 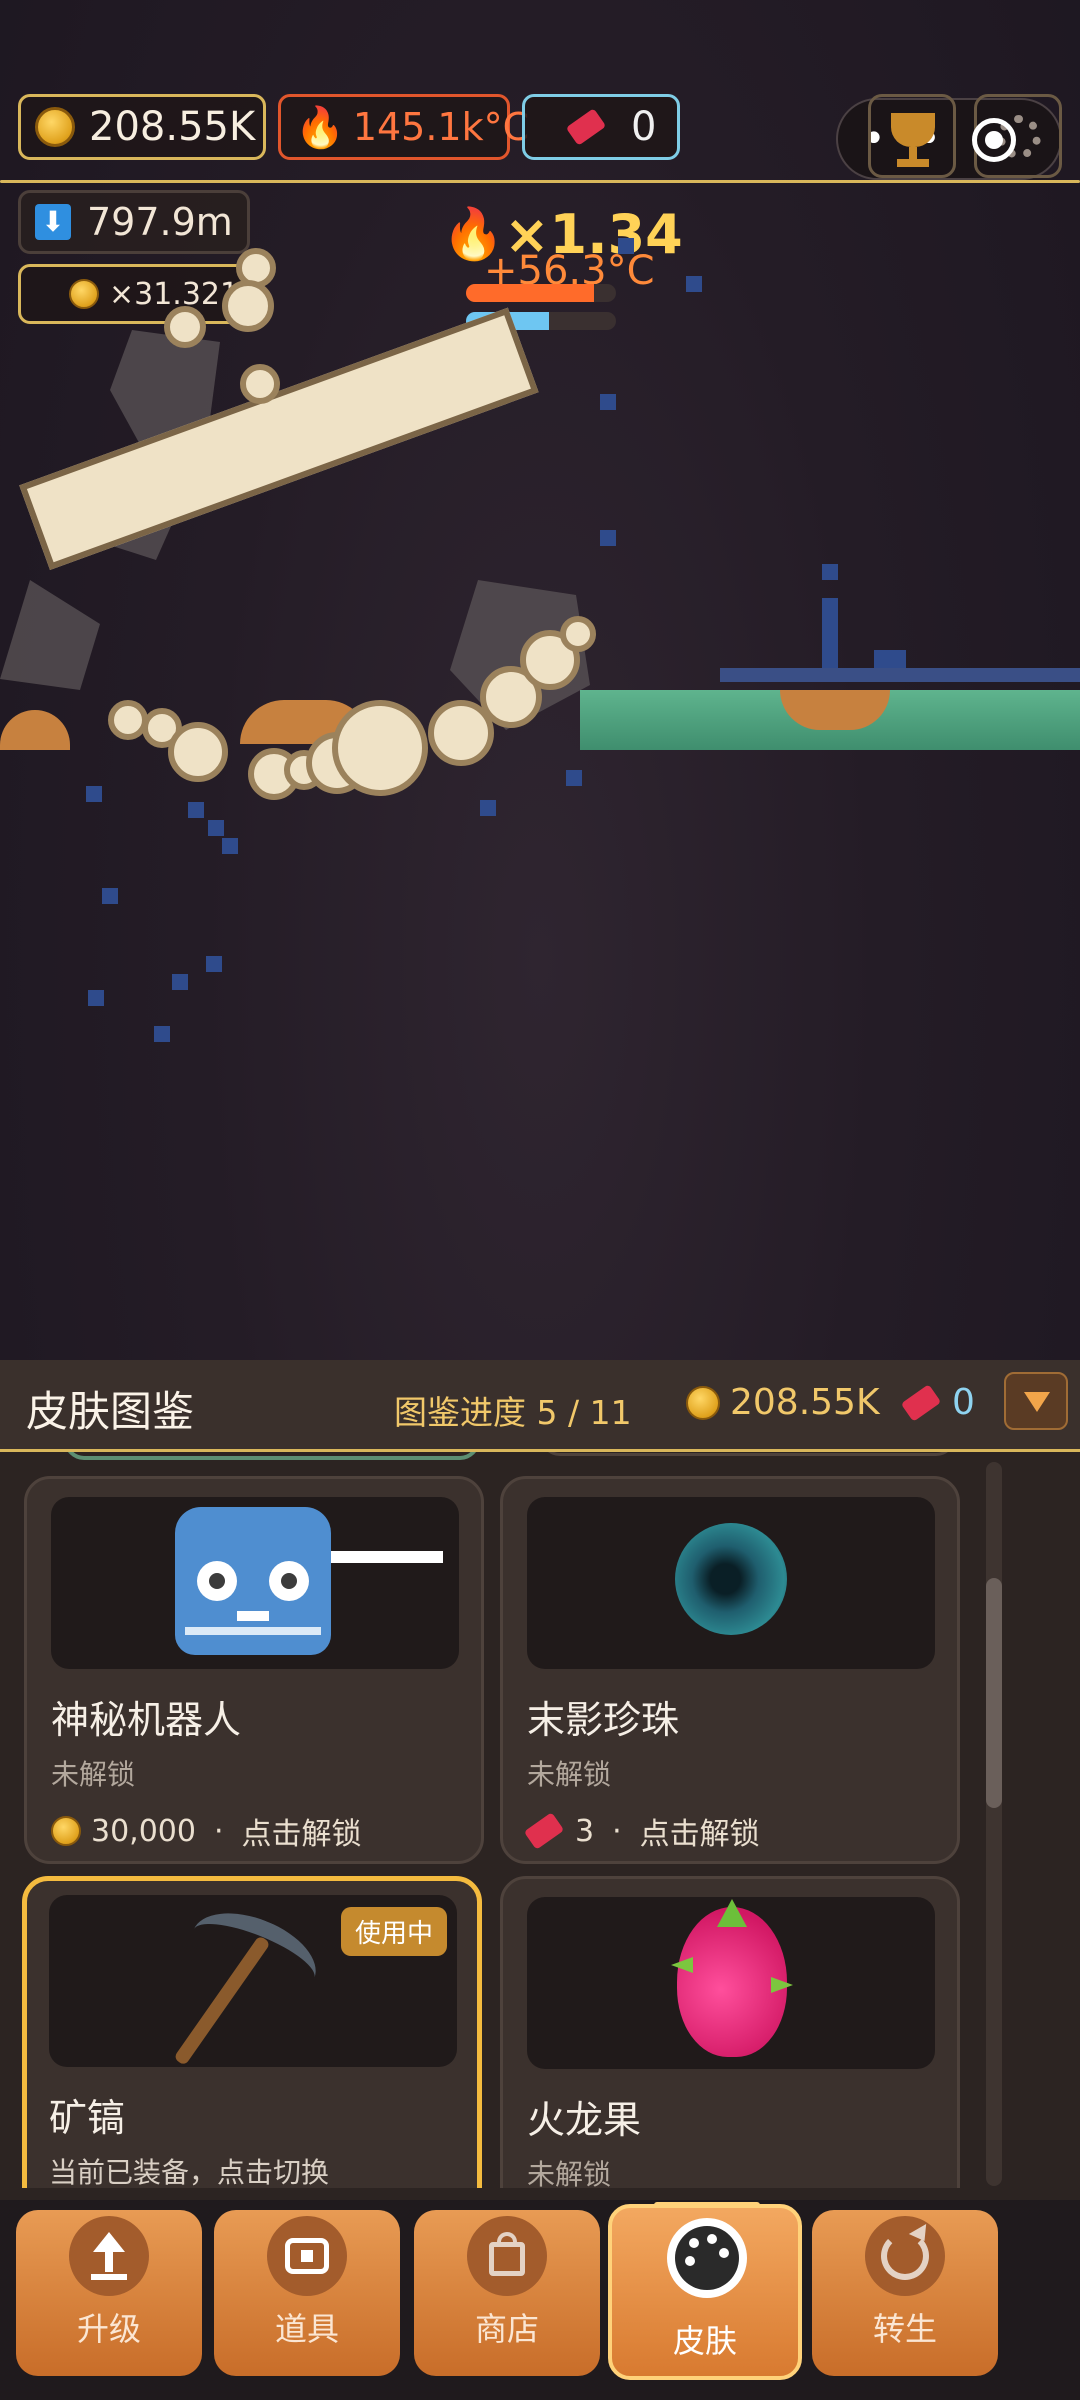 I want to click on record-icon, so click(x=994, y=140).